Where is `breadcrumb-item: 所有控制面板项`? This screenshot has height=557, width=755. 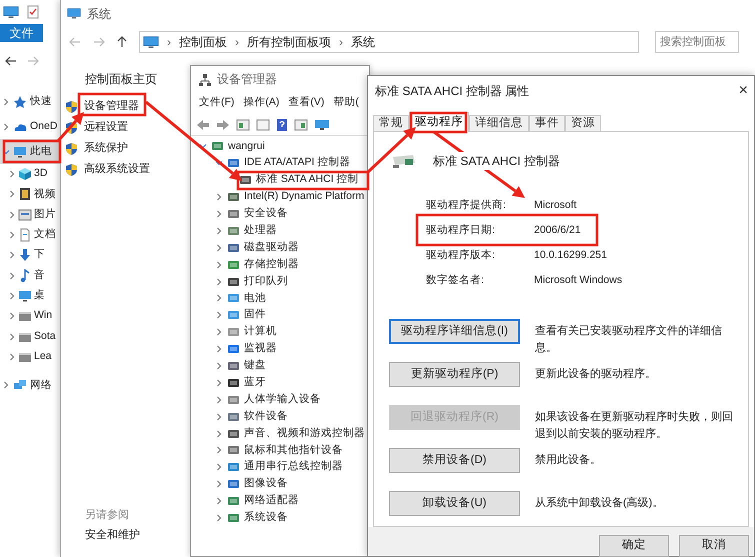 breadcrumb-item: 所有控制面板项 is located at coordinates (289, 42).